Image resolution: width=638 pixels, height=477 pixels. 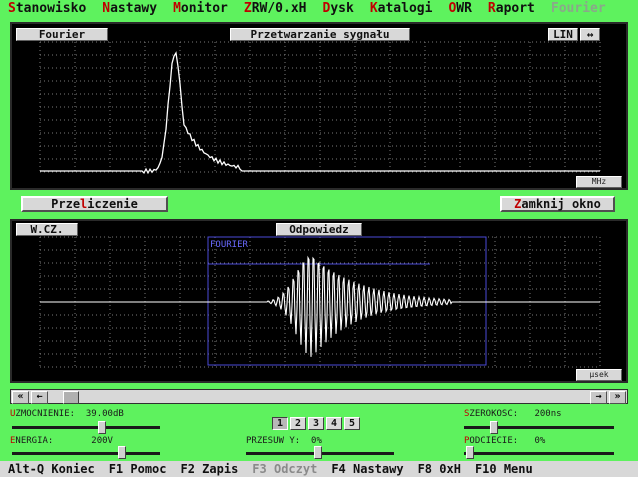 I want to click on time-scrollbar: « ← → », so click(x=319, y=396).